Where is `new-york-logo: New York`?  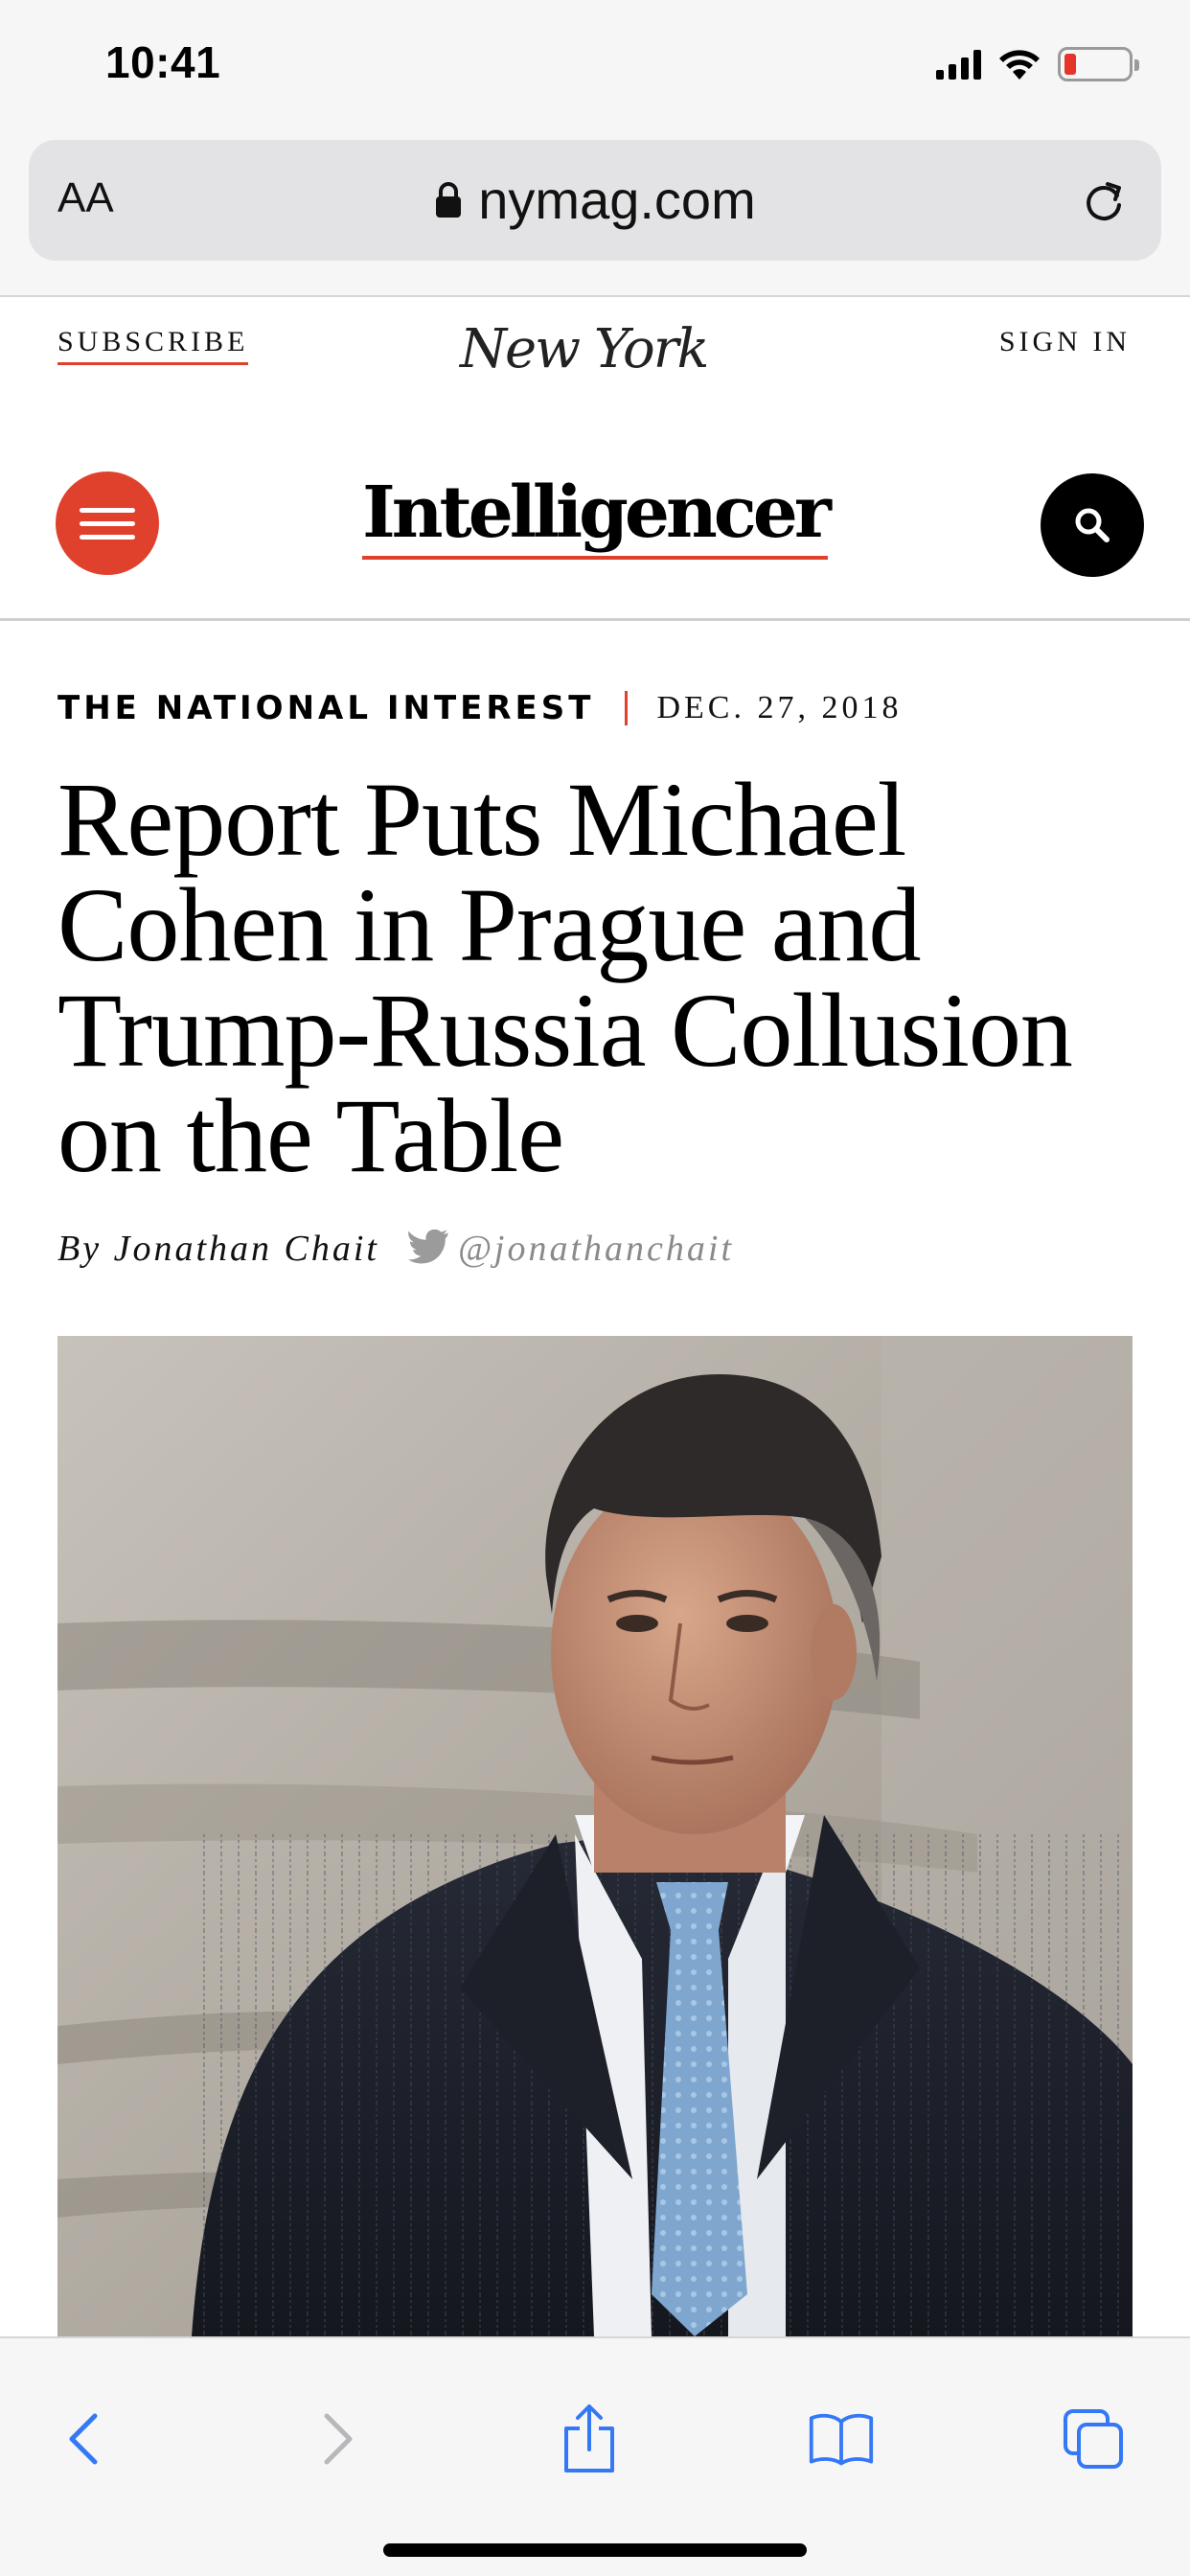 new-york-logo: New York is located at coordinates (585, 349).